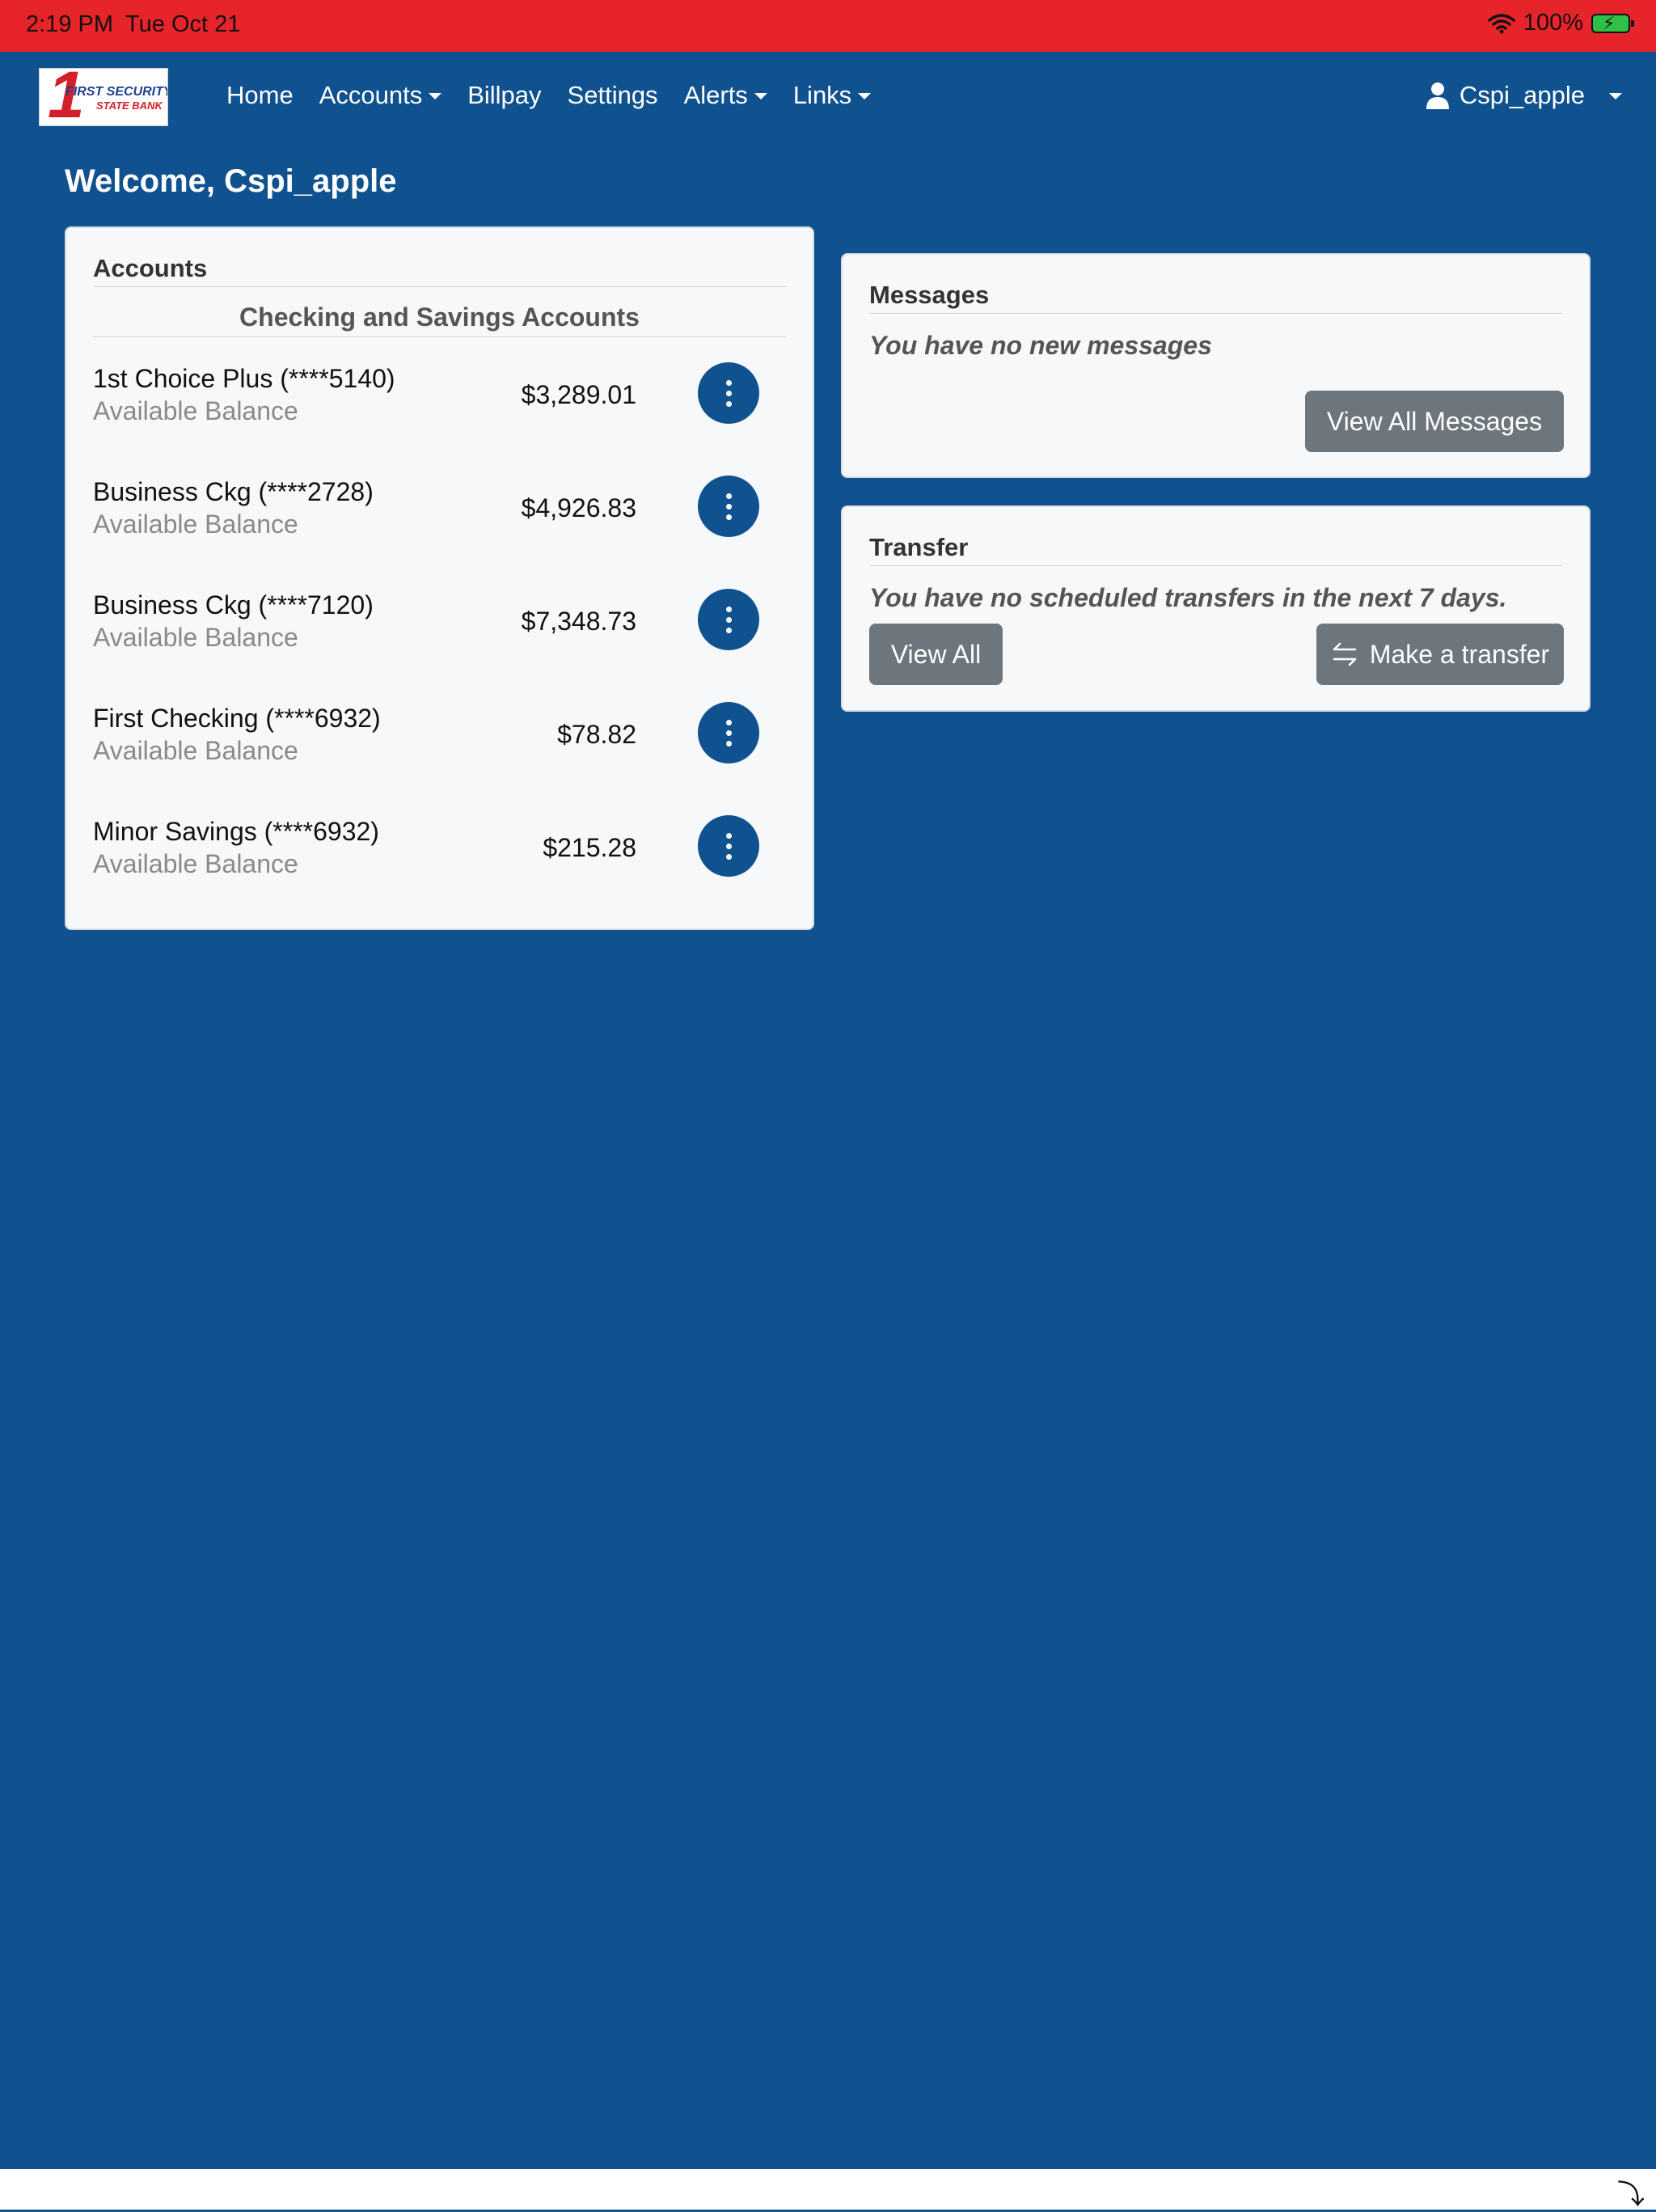 This screenshot has height=2212, width=1656. What do you see at coordinates (929, 295) in the screenshot?
I see `messages-title: Messages` at bounding box center [929, 295].